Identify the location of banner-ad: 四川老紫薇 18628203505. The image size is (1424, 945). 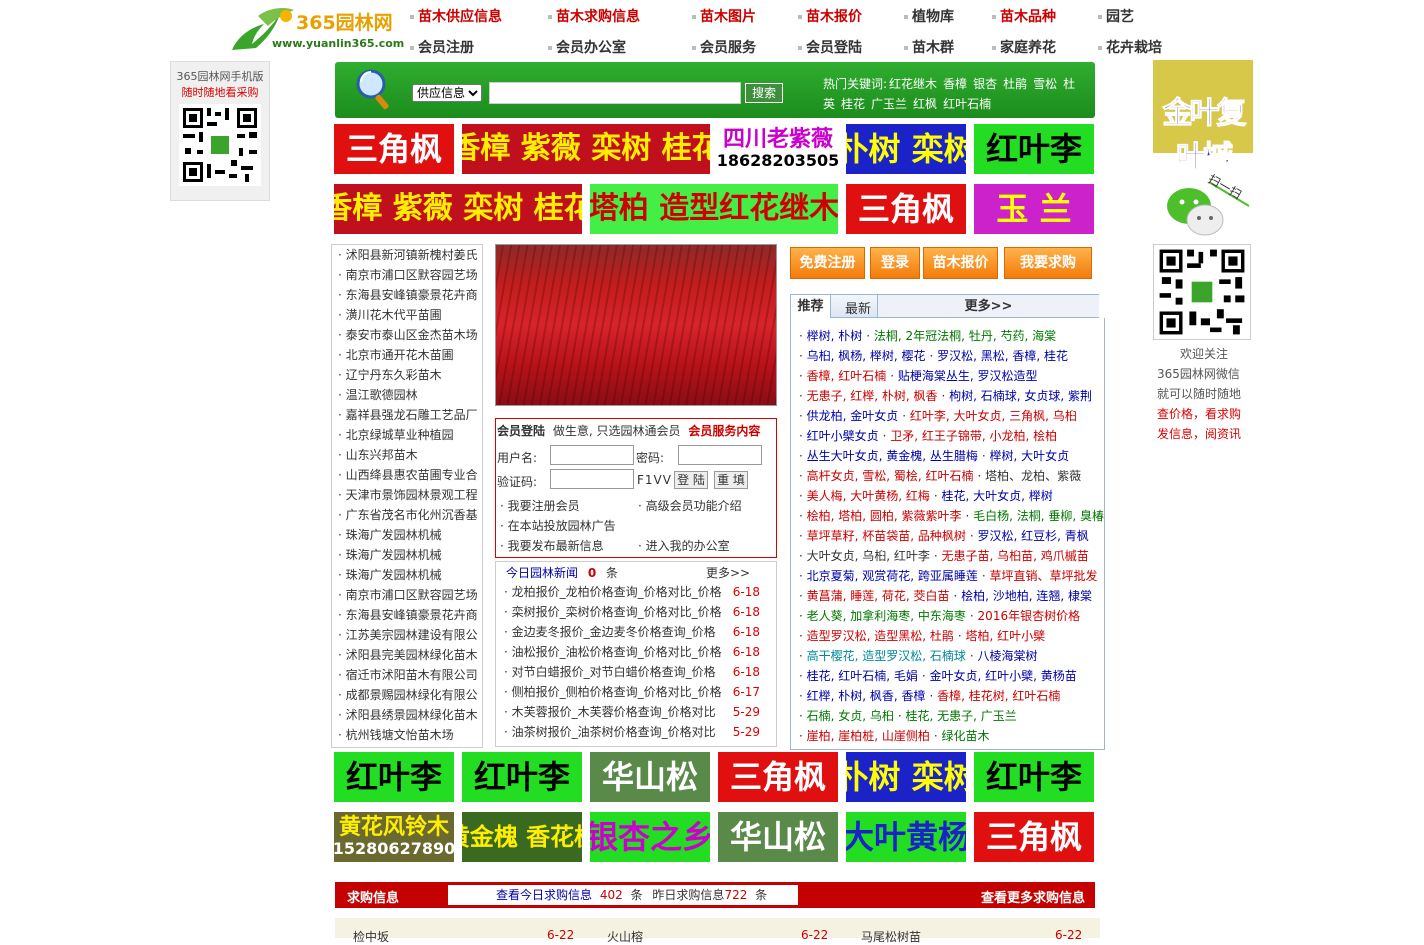
(778, 149).